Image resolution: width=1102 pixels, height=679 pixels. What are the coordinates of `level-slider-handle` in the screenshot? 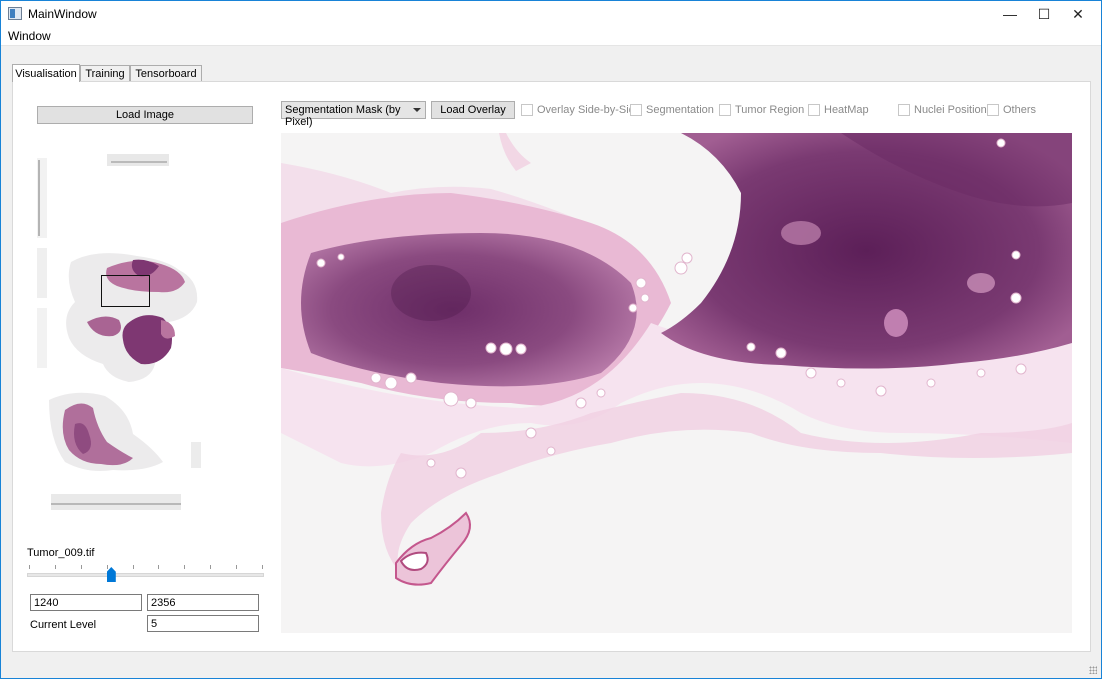 It's located at (111, 574).